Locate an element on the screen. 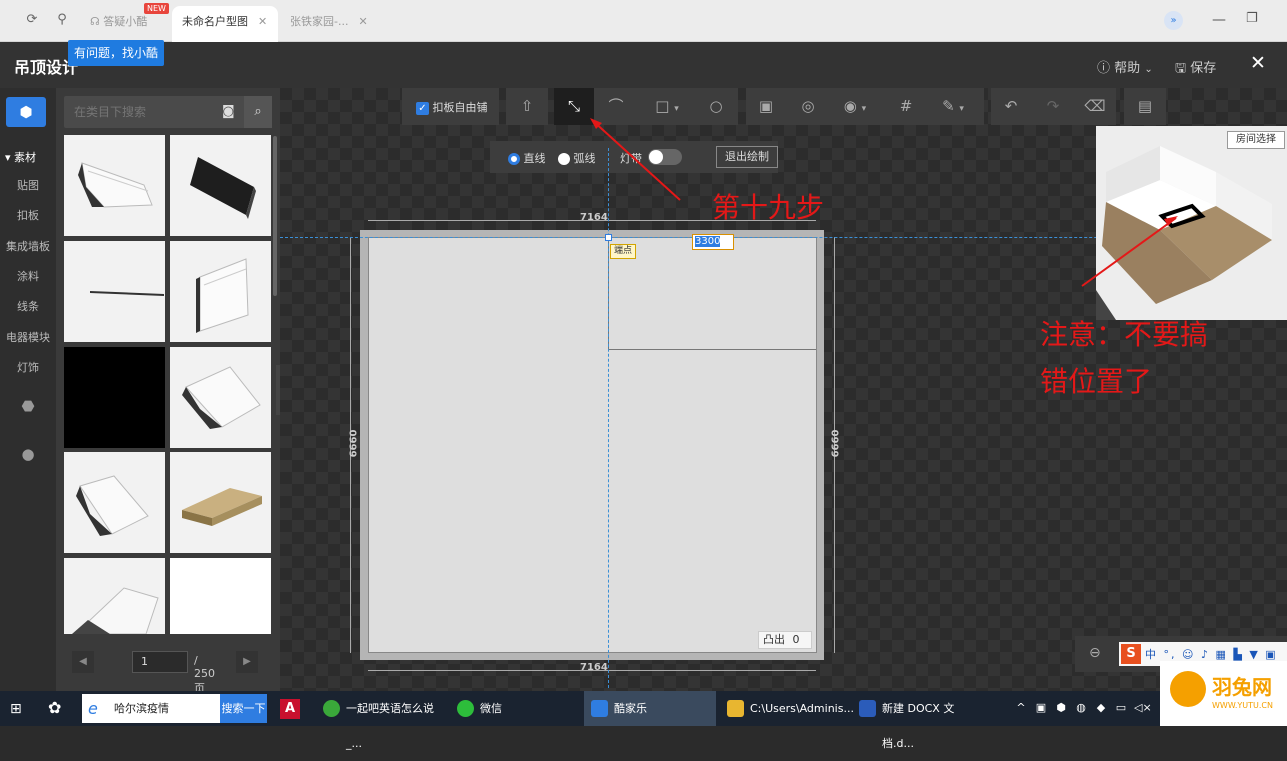 This screenshot has height=761, width=1287. next-page-button: ▶ is located at coordinates (247, 662).